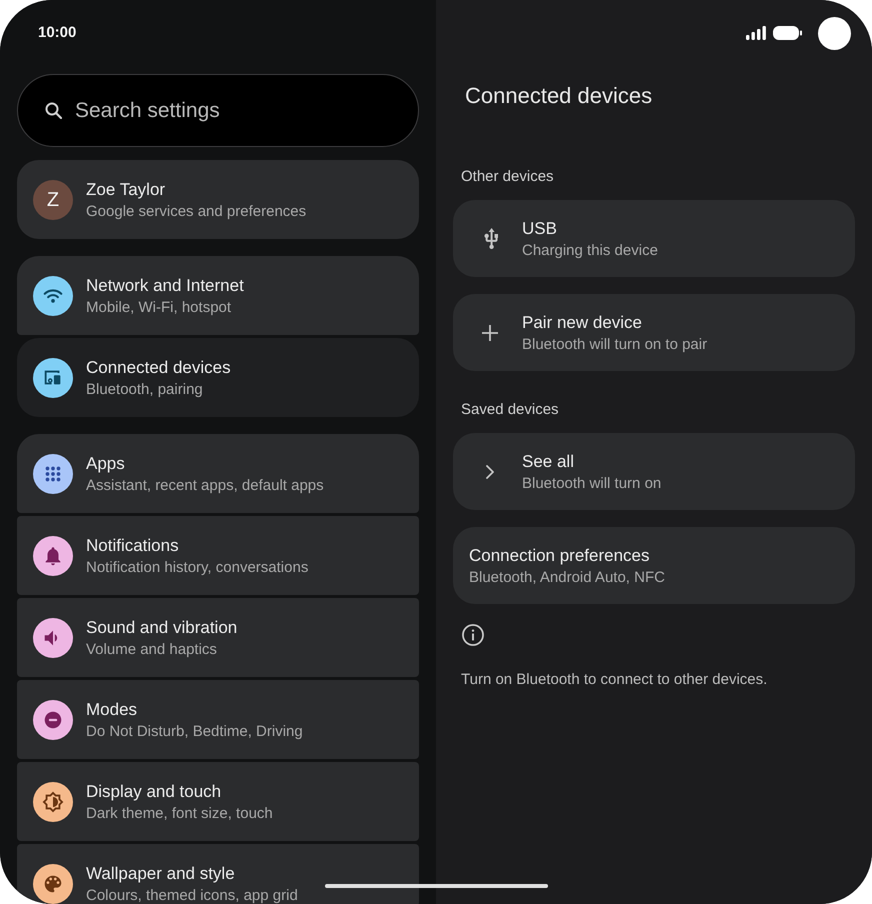 The image size is (872, 904). What do you see at coordinates (473, 635) in the screenshot?
I see `info-icon` at bounding box center [473, 635].